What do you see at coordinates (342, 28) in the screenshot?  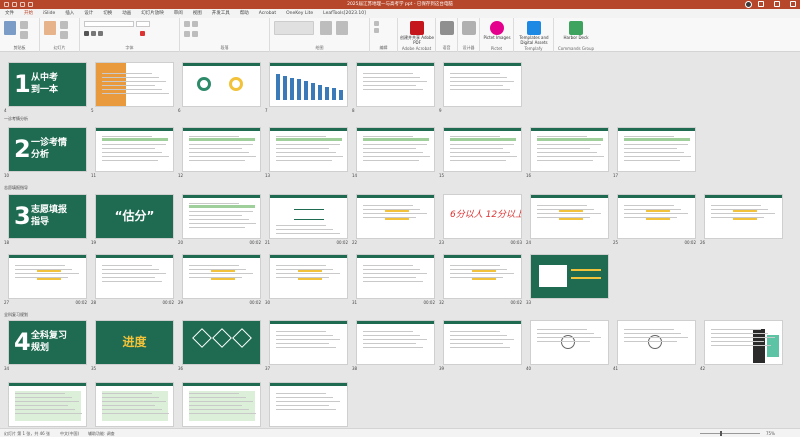 I see `quick-styles-icon` at bounding box center [342, 28].